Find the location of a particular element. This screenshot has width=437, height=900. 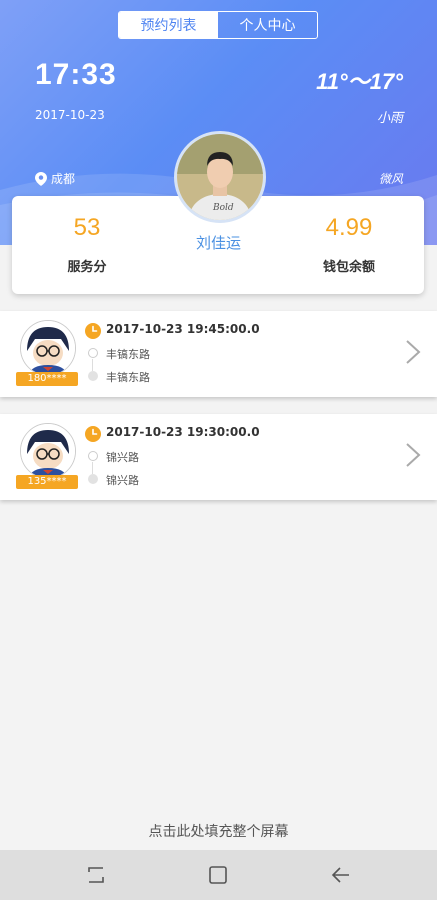

tab-personal-center: 个人中心 is located at coordinates (267, 25).